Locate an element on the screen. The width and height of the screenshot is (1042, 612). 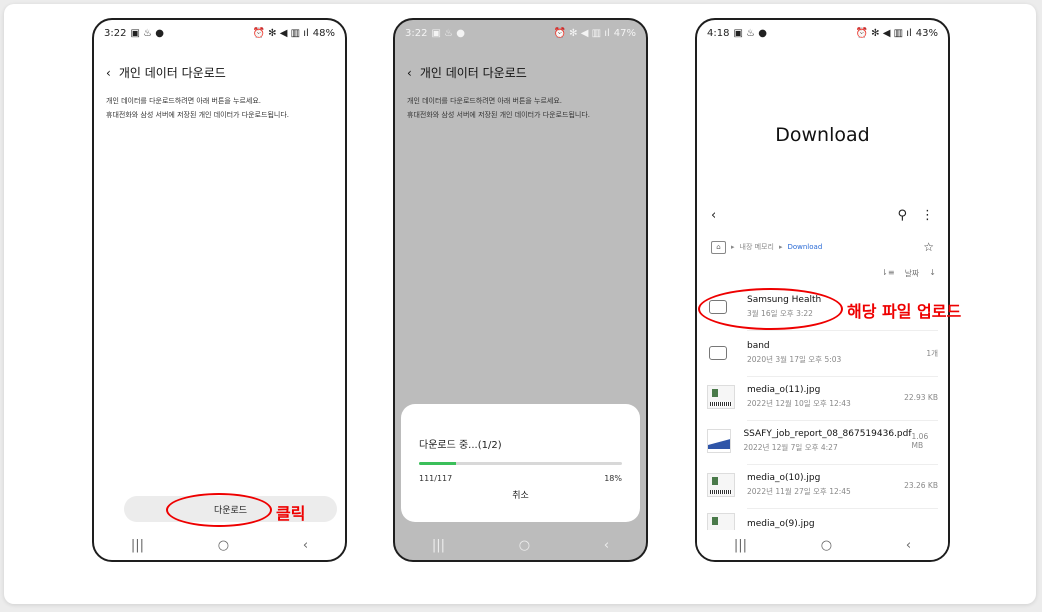
file-name: media_o(9).jpg is located at coordinates (781, 523).